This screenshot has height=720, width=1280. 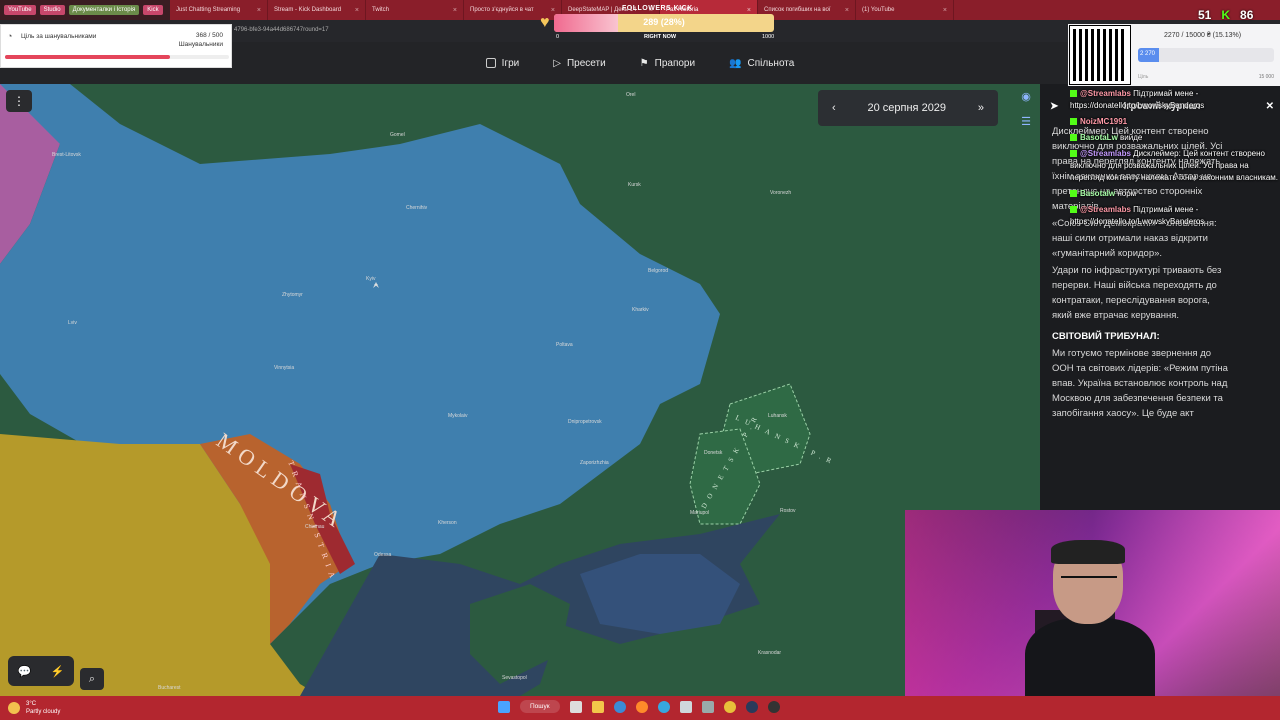 What do you see at coordinates (641, 706) in the screenshot?
I see `firefox-icon` at bounding box center [641, 706].